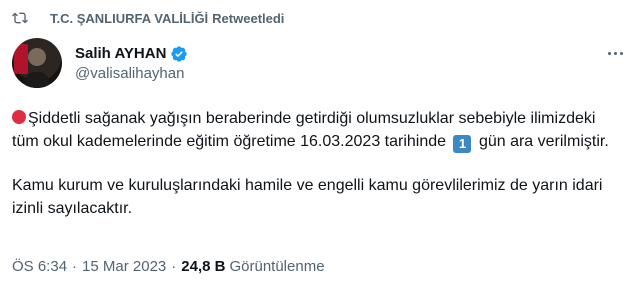 This screenshot has height=285, width=640. What do you see at coordinates (19, 117) in the screenshot?
I see `red-circle-icon` at bounding box center [19, 117].